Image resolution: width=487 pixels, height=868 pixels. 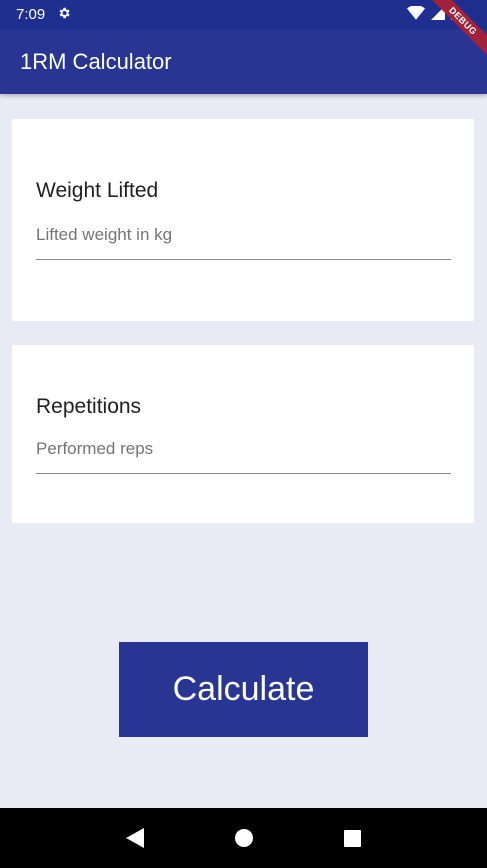 What do you see at coordinates (438, 14) in the screenshot?
I see `signal-icon` at bounding box center [438, 14].